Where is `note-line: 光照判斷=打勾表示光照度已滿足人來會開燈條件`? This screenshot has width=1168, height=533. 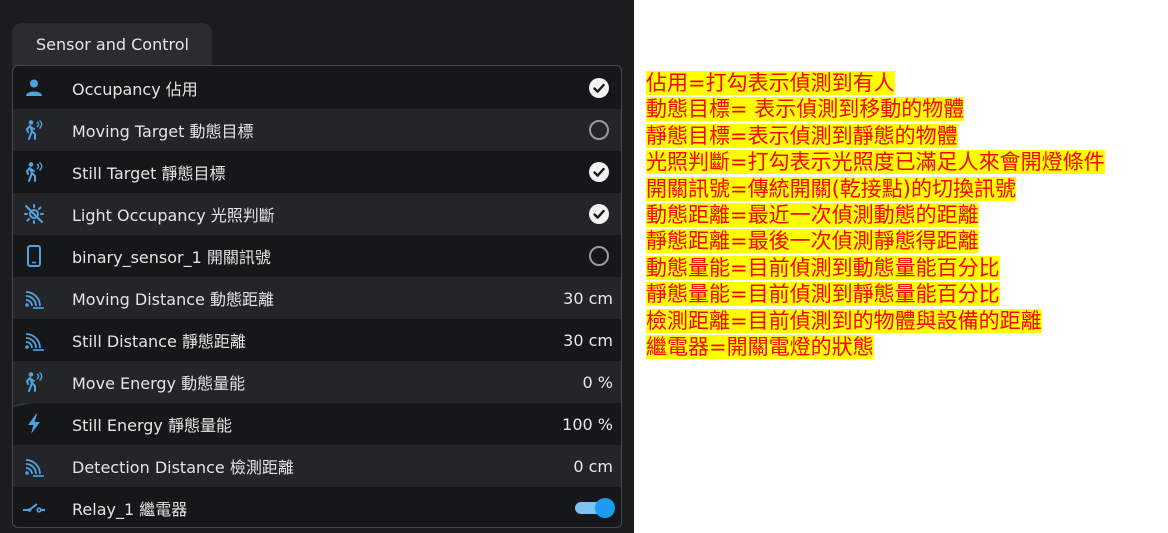 note-line: 光照判斷=打勾表示光照度已滿足人來會開燈條件 is located at coordinates (875, 162).